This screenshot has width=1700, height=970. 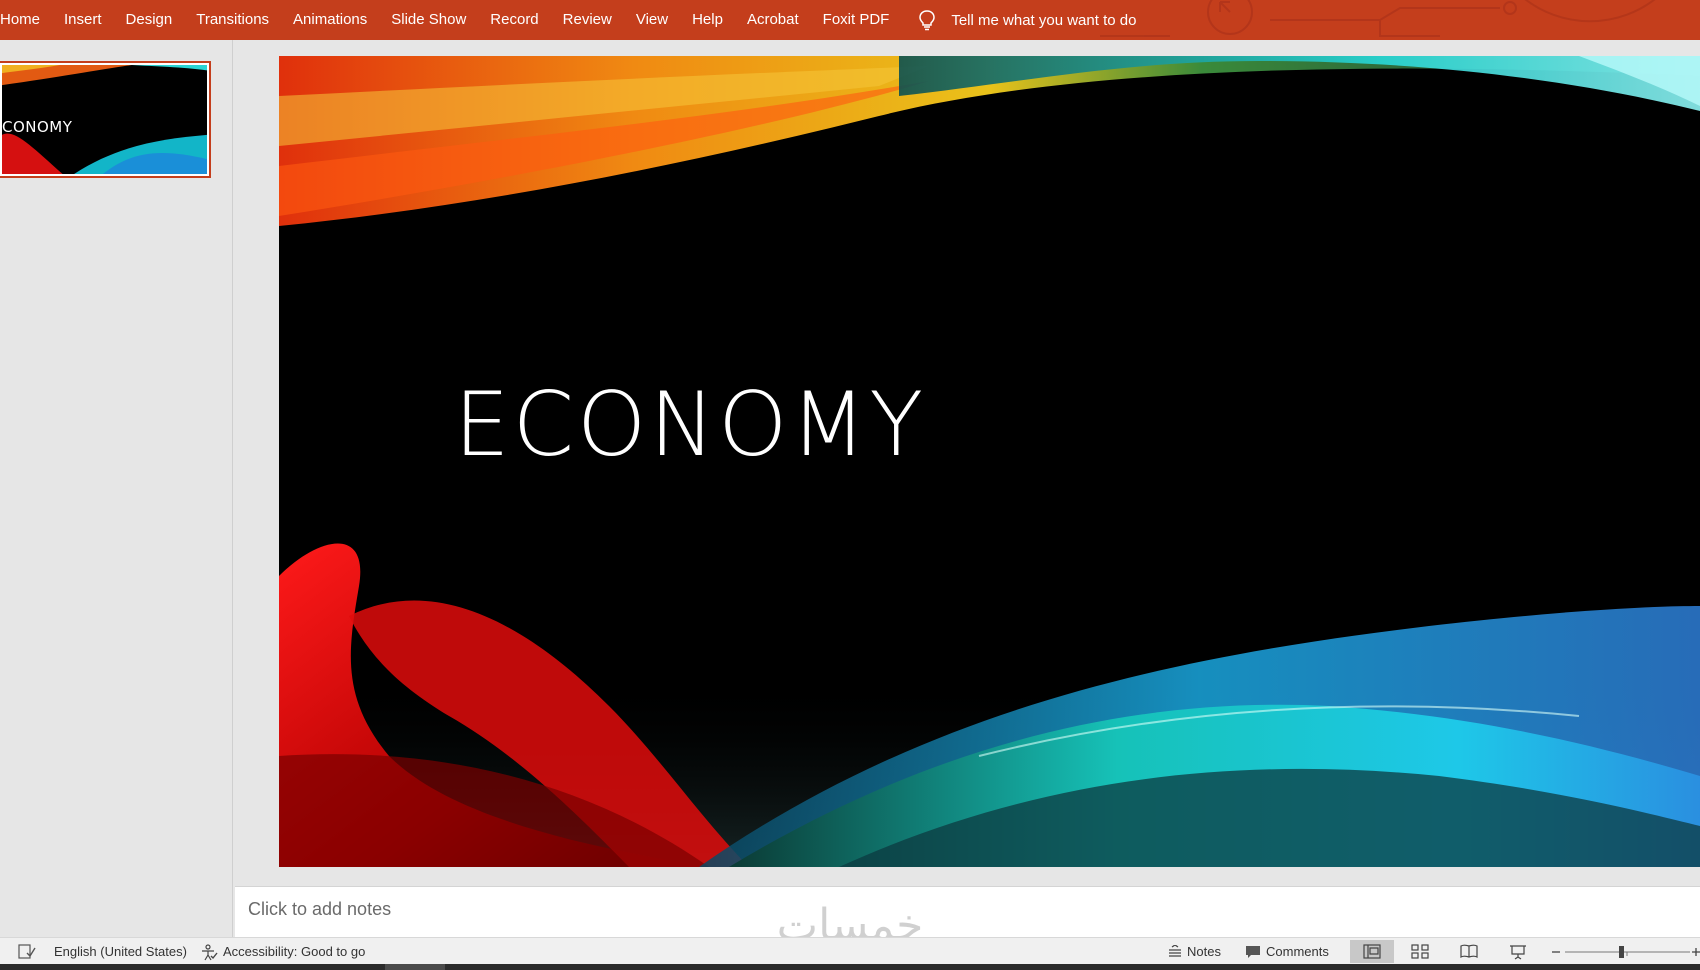 I want to click on tab-record: Record, so click(x=514, y=20).